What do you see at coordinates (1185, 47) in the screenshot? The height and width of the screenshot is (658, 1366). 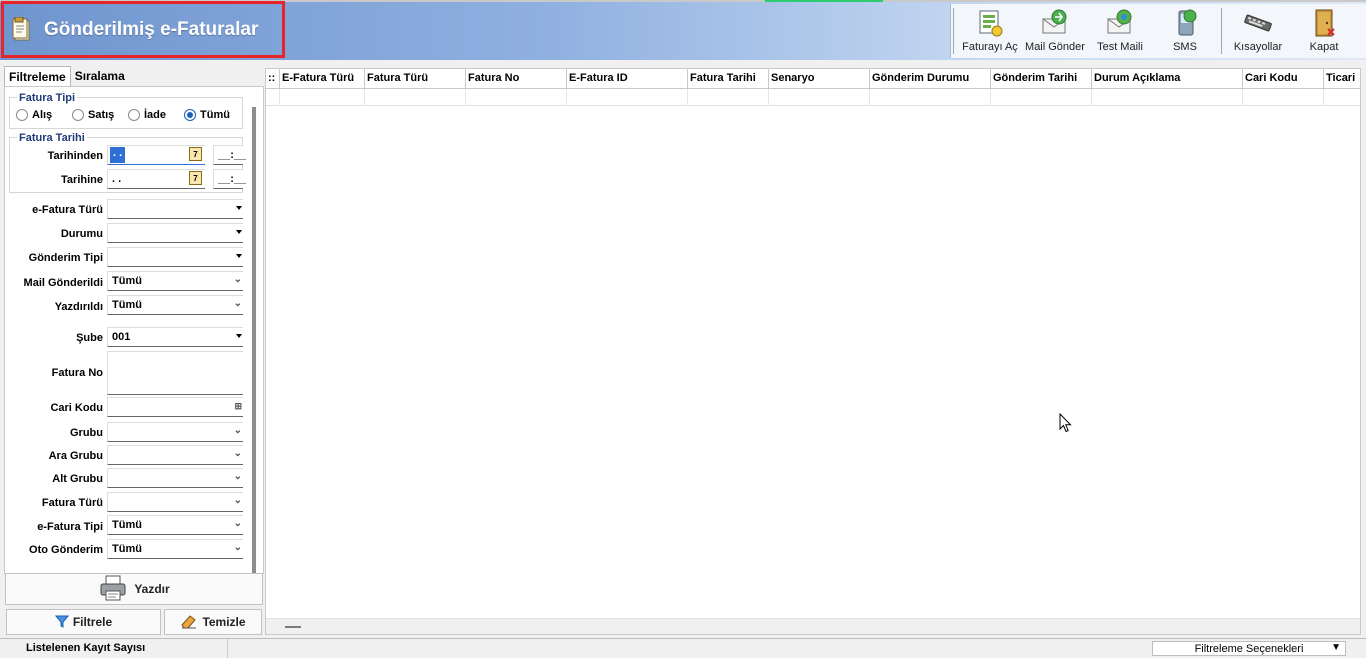 I see `sms-label: SMS` at bounding box center [1185, 47].